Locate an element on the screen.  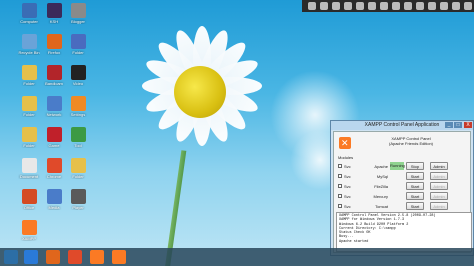
blogger-icon is located at coordinates (78, 10).